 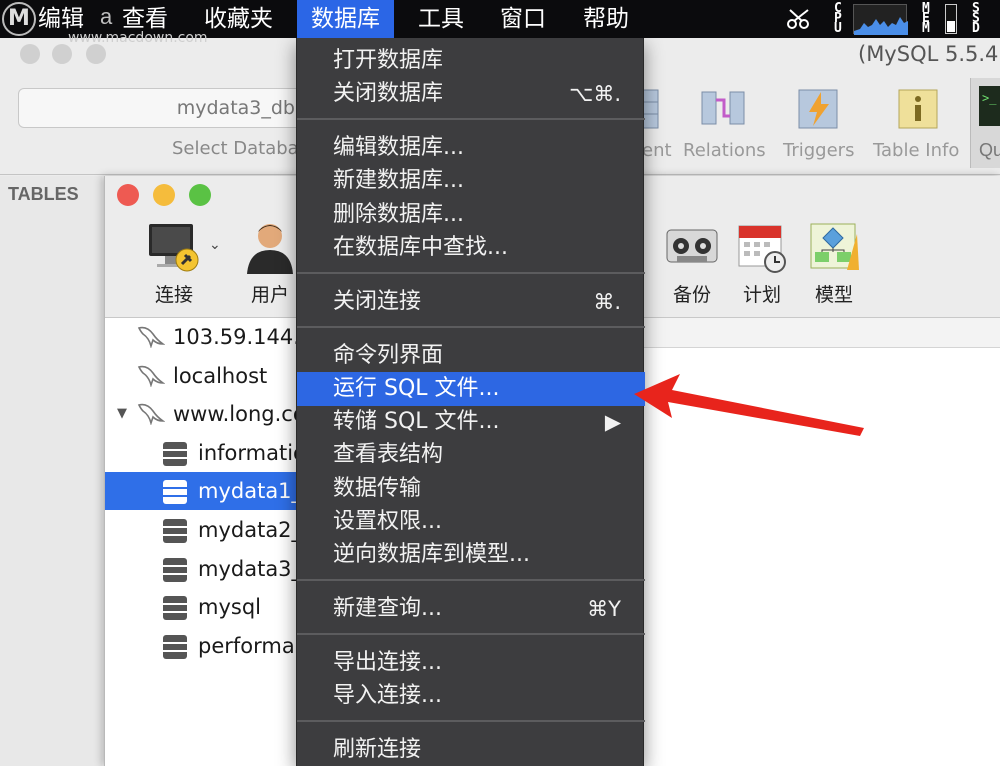 I want to click on database-name: performar, so click(x=247, y=645).